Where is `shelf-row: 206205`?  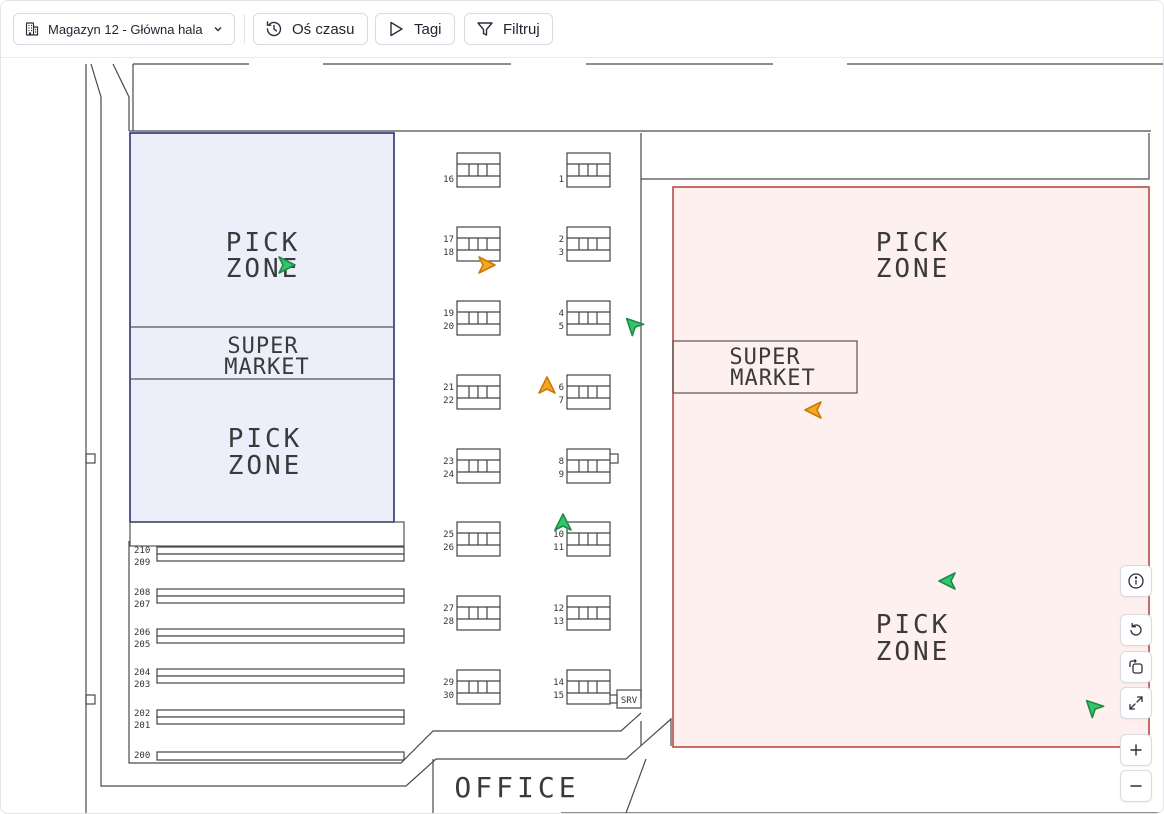
shelf-row: 206205 is located at coordinates (269, 639).